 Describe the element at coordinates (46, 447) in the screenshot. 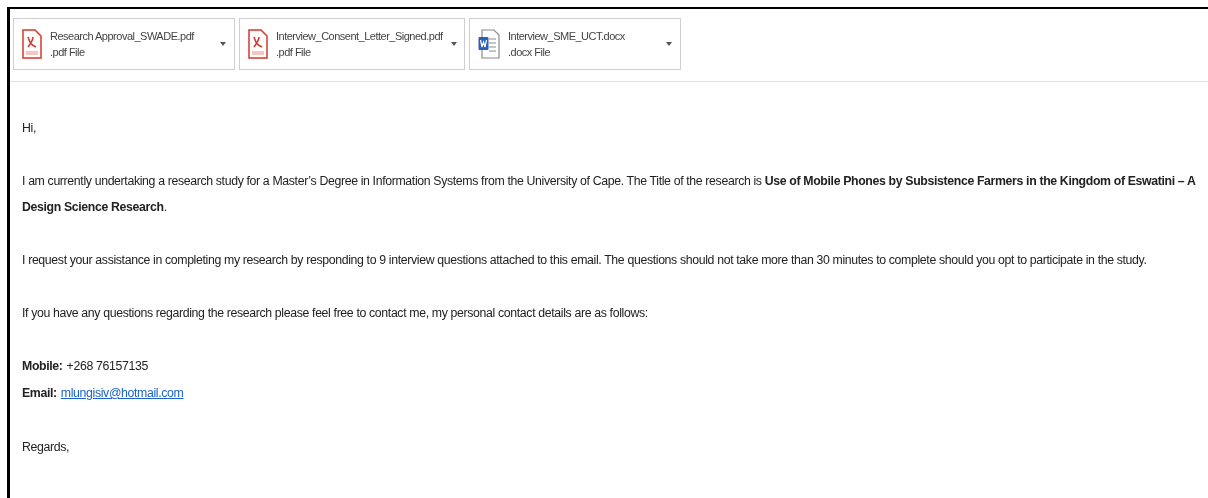

I see `closing-text: Regards,` at that location.